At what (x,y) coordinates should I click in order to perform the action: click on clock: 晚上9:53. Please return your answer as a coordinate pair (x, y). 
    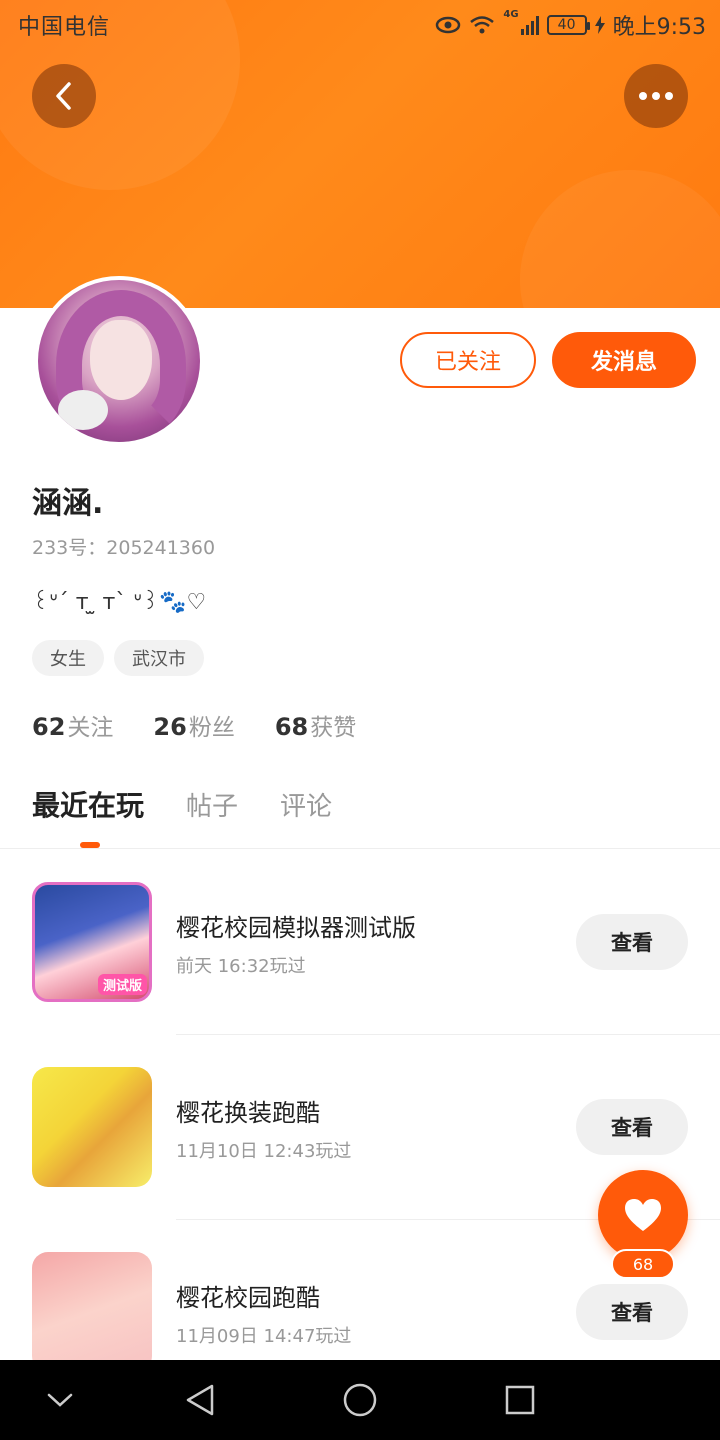
    Looking at the image, I should click on (659, 27).